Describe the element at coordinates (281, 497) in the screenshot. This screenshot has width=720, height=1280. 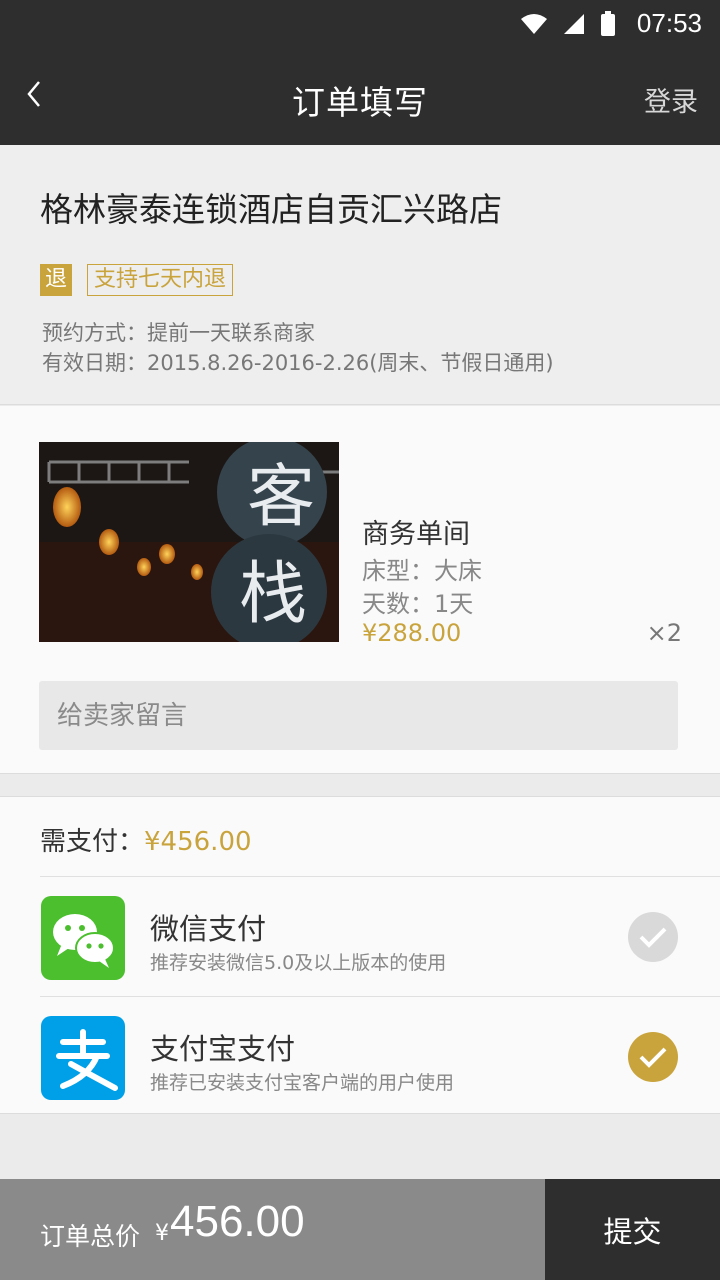
I see `sign-char-1: 客` at that location.